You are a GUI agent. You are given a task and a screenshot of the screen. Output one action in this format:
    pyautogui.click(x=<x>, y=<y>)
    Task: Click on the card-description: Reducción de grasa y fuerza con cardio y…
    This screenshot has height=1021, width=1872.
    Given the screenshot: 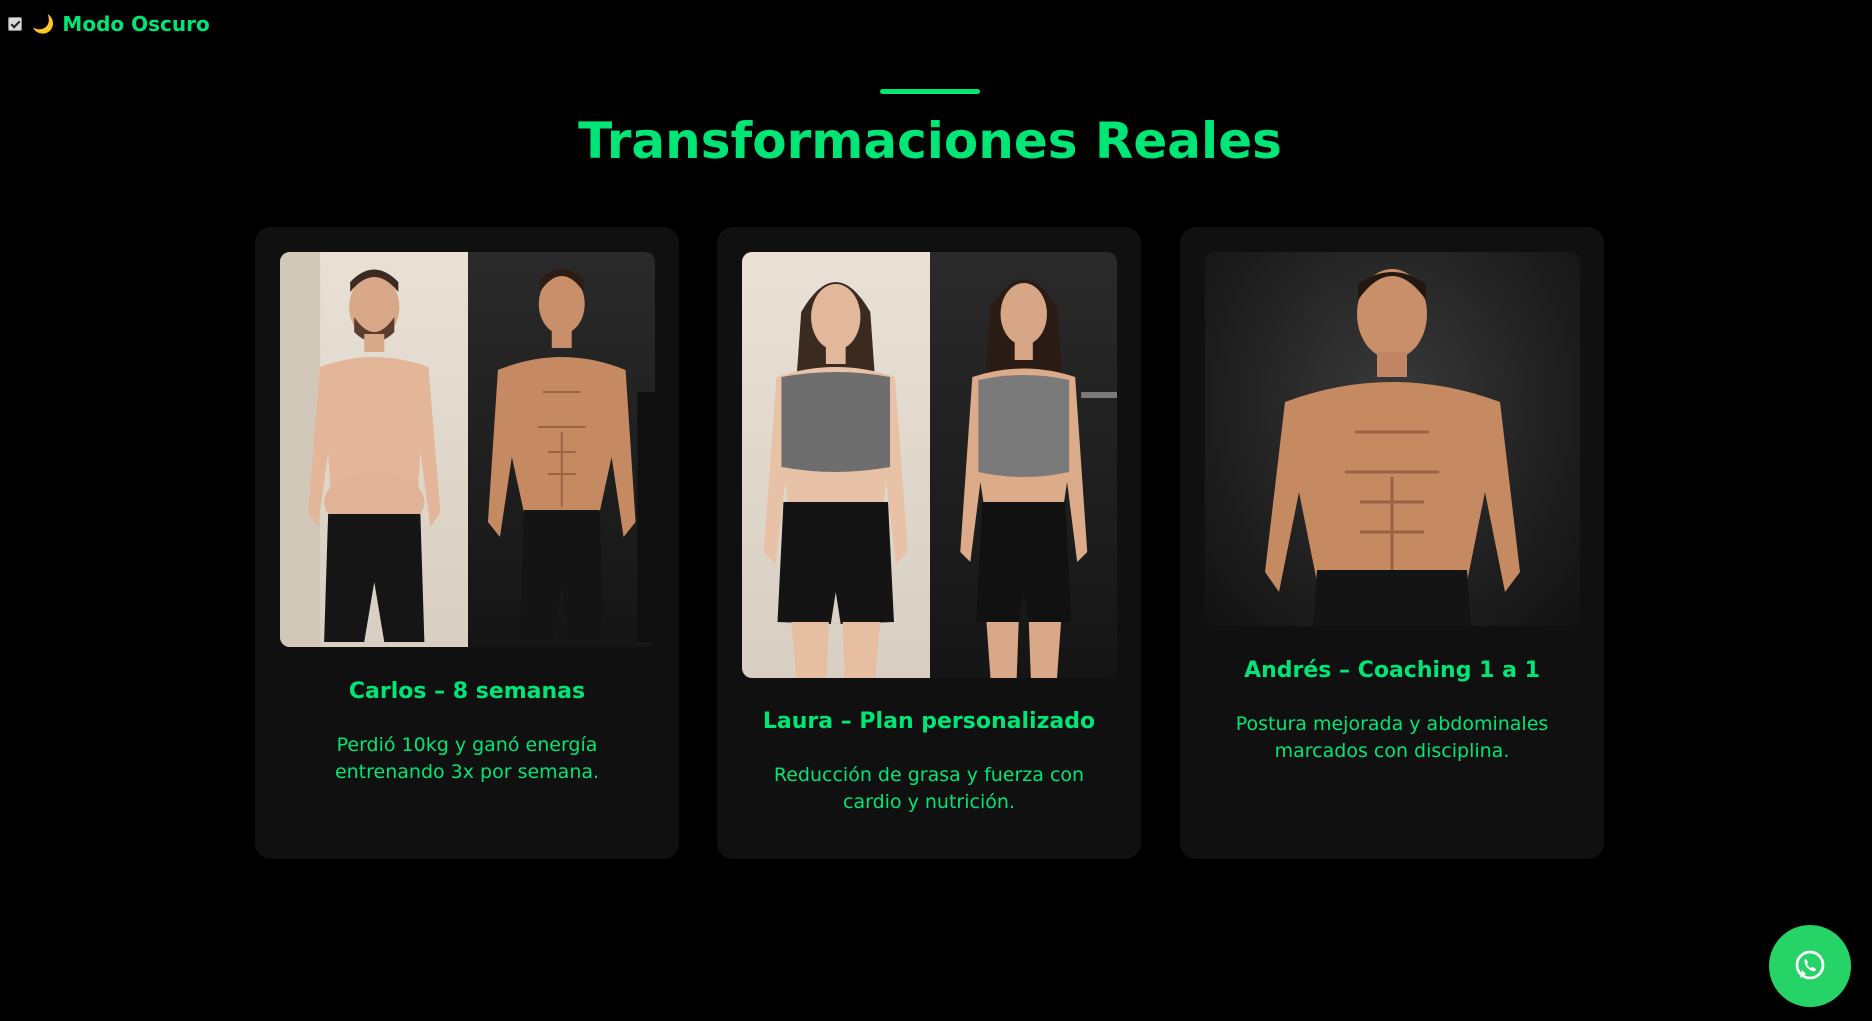 What is the action you would take?
    pyautogui.click(x=929, y=788)
    